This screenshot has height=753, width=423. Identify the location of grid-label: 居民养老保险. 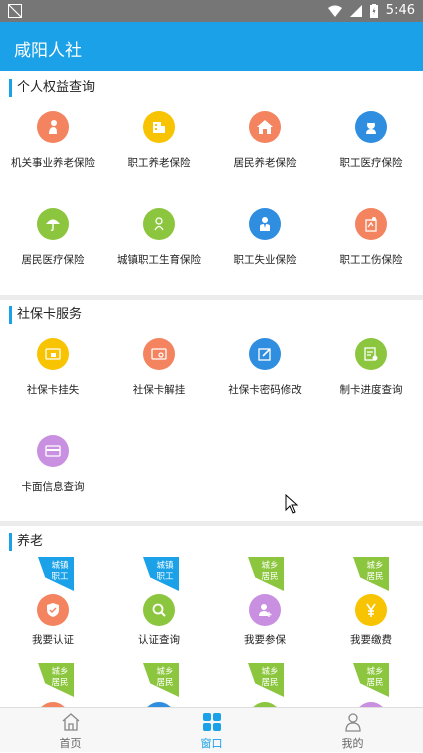
(265, 163).